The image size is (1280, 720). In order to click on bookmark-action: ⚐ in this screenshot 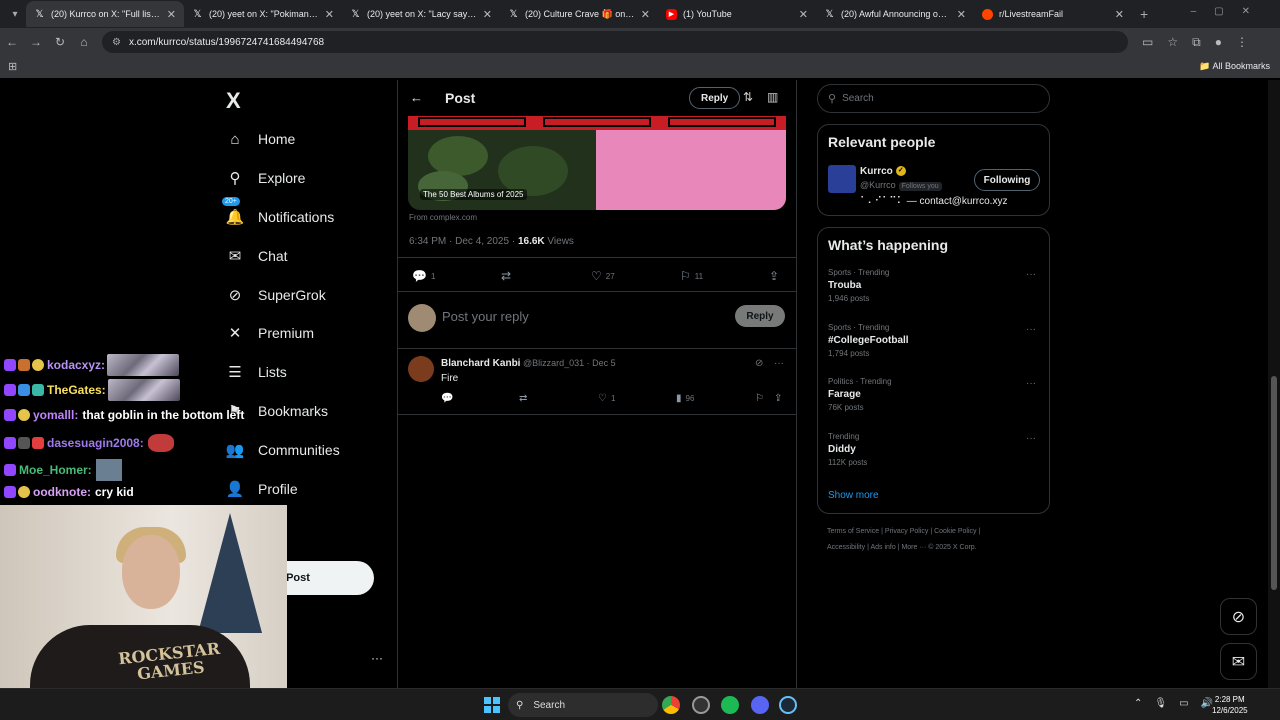, I will do `click(759, 398)`.